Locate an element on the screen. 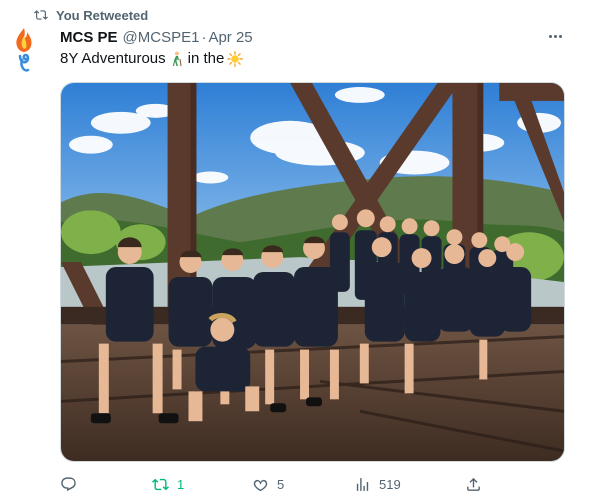  flame-logo-icon is located at coordinates (24, 50).